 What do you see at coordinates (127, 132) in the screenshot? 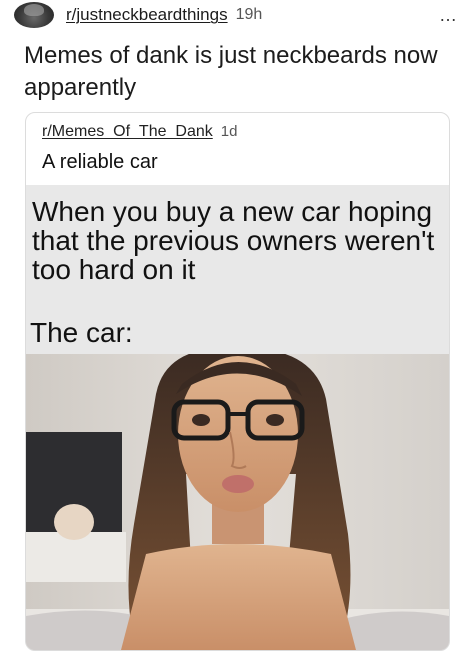
I see `crosspost-subreddit-link: r/Memes_Of_The_Dank` at bounding box center [127, 132].